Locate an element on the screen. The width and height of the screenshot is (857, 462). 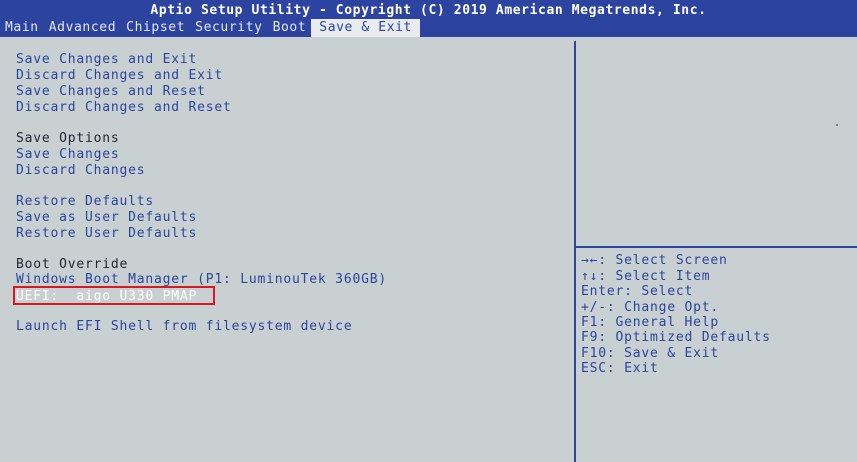
save-changes-and-exit-option: Save Changes and Exit is located at coordinates (106, 59).